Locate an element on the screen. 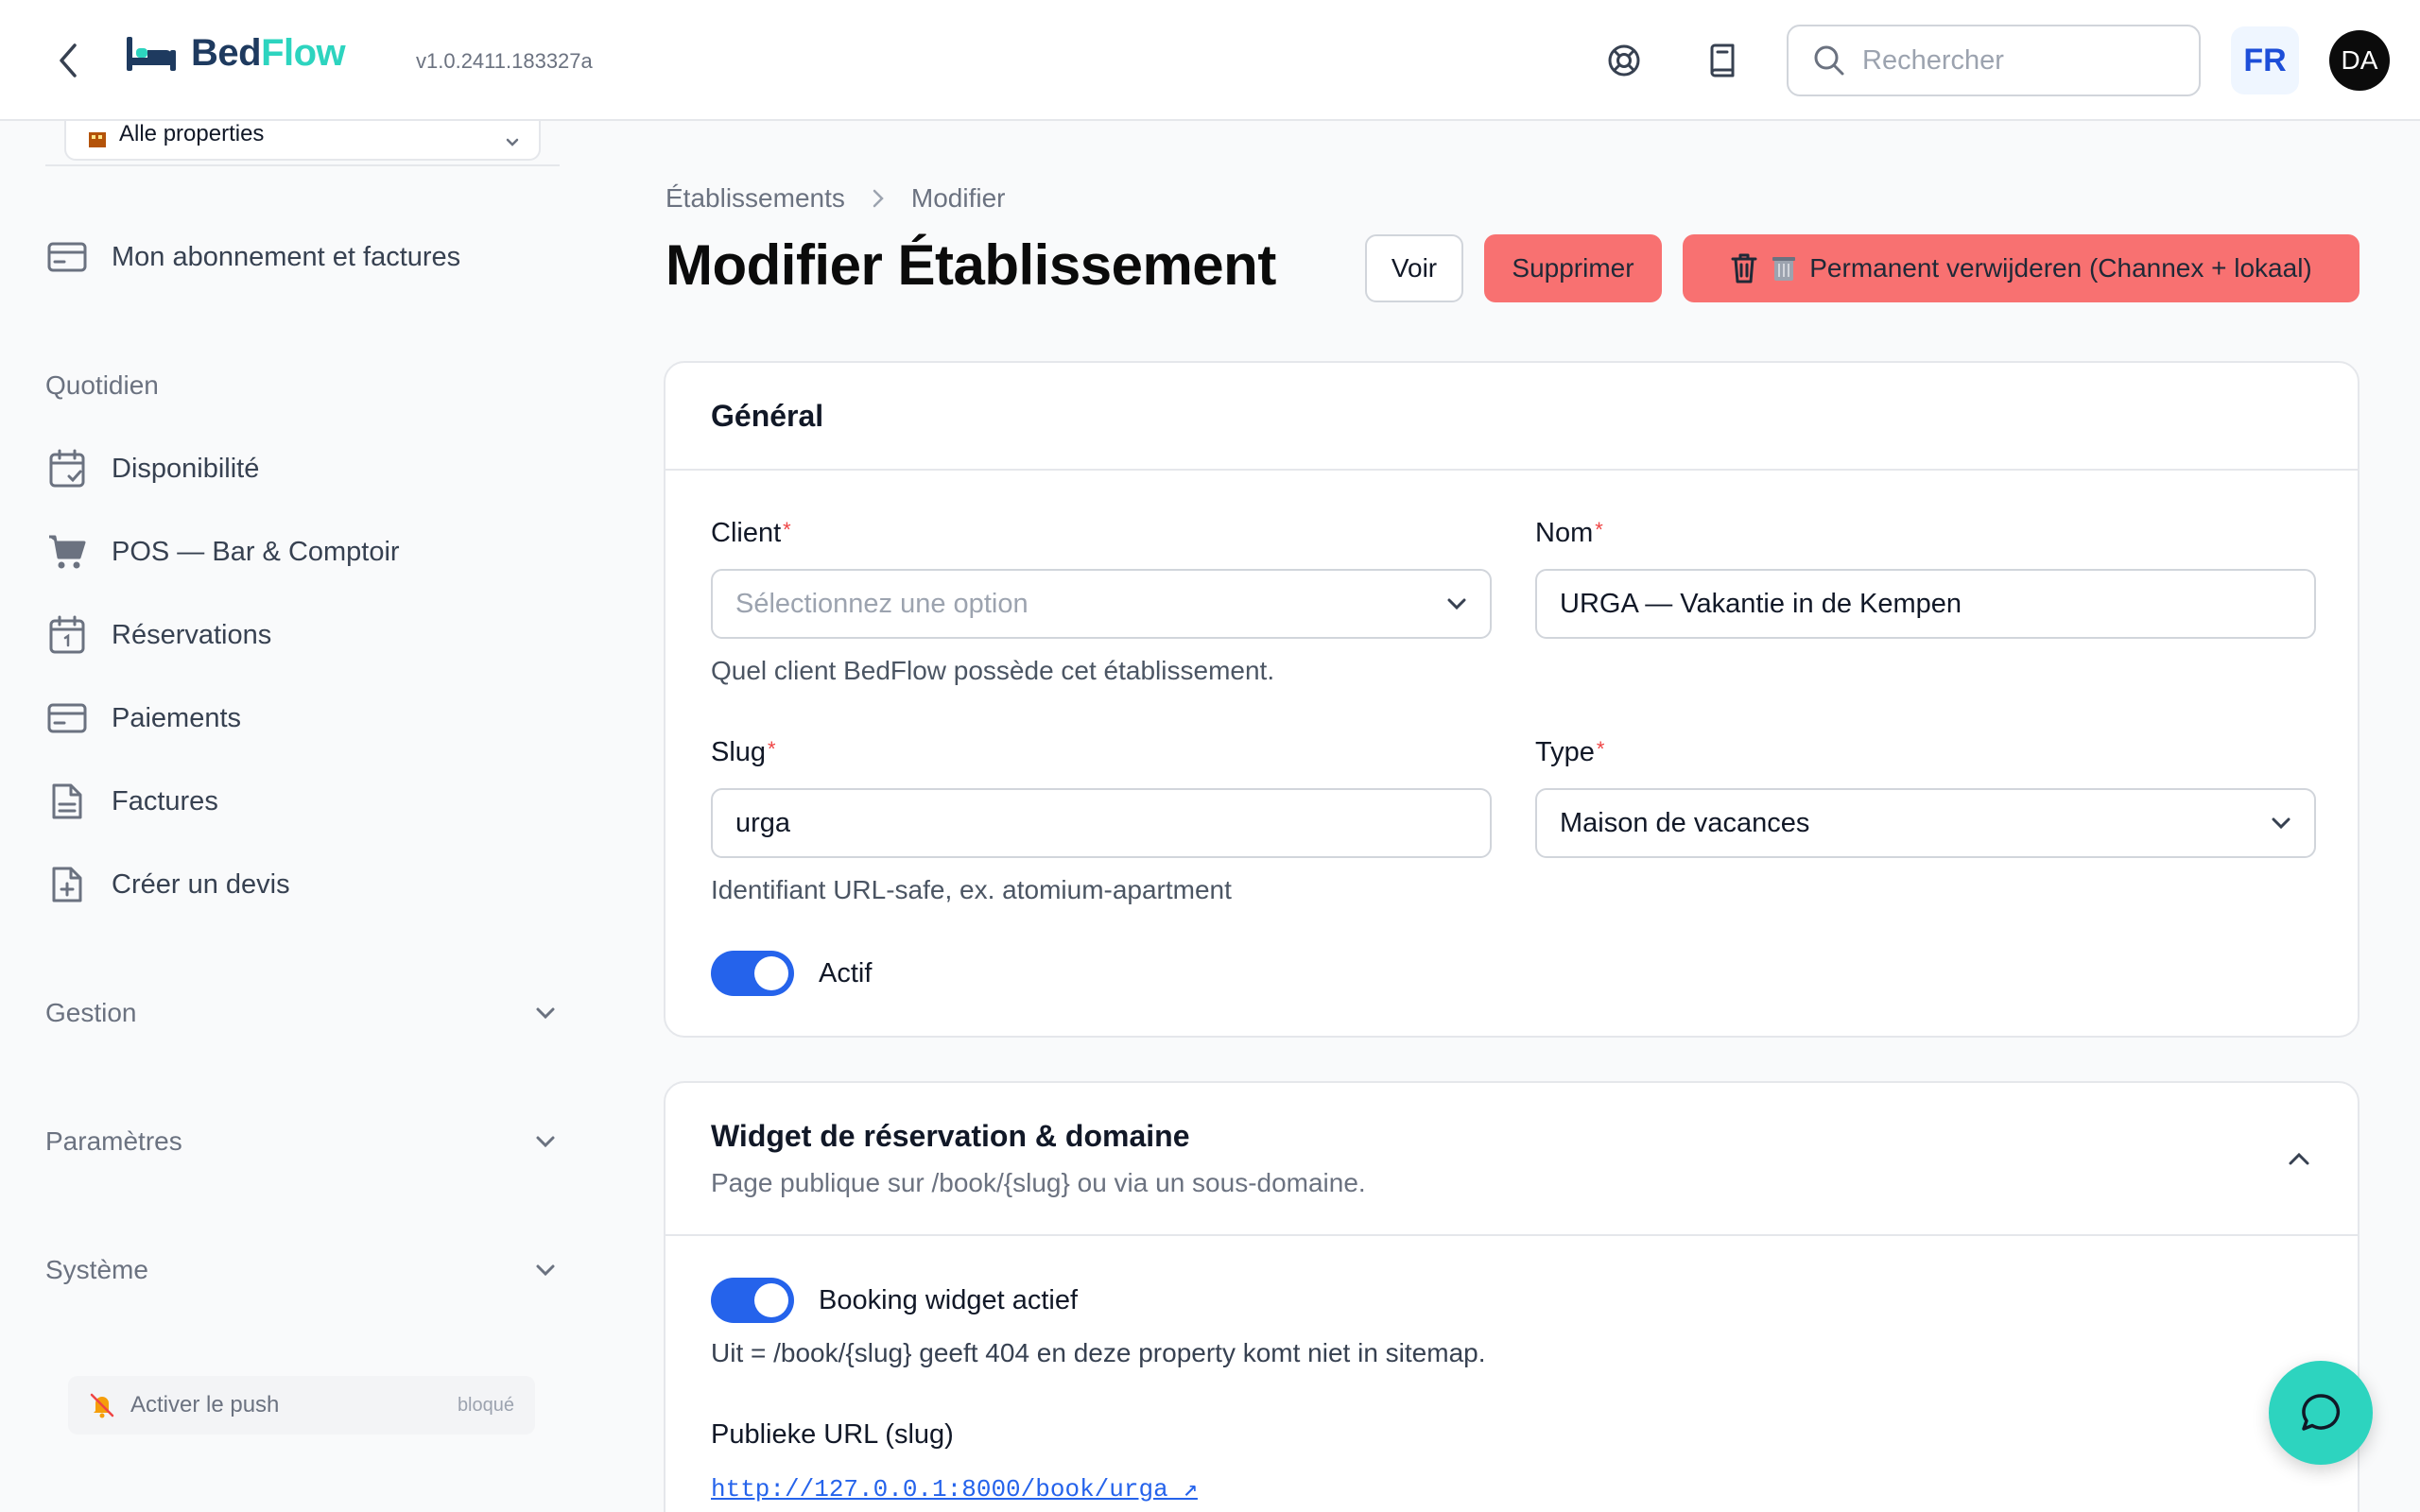 Image resolution: width=2420 pixels, height=1512 pixels. property-select-value: Alle properties is located at coordinates (192, 133).